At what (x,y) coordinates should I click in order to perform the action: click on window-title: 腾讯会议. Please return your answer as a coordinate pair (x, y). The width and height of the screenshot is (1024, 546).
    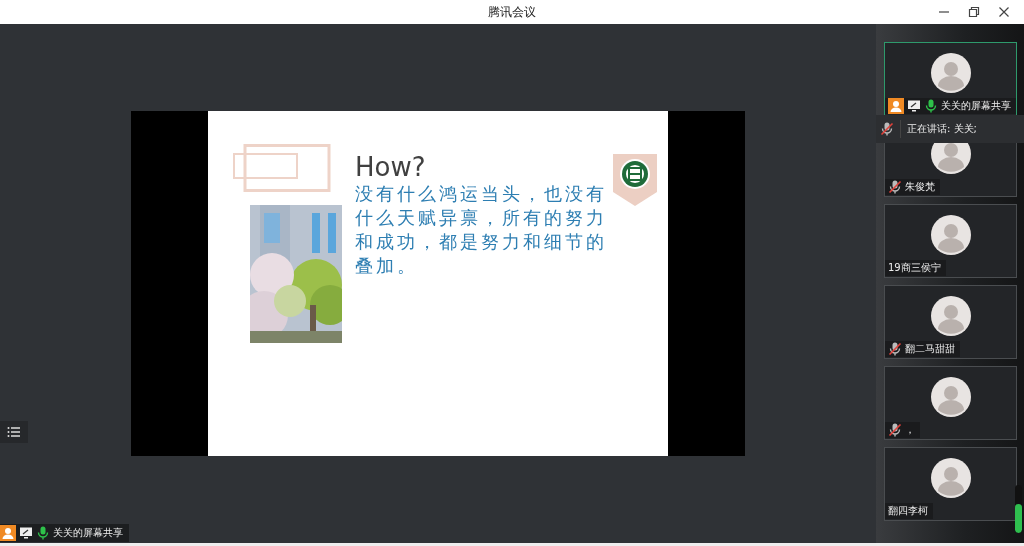
    Looking at the image, I should click on (512, 12).